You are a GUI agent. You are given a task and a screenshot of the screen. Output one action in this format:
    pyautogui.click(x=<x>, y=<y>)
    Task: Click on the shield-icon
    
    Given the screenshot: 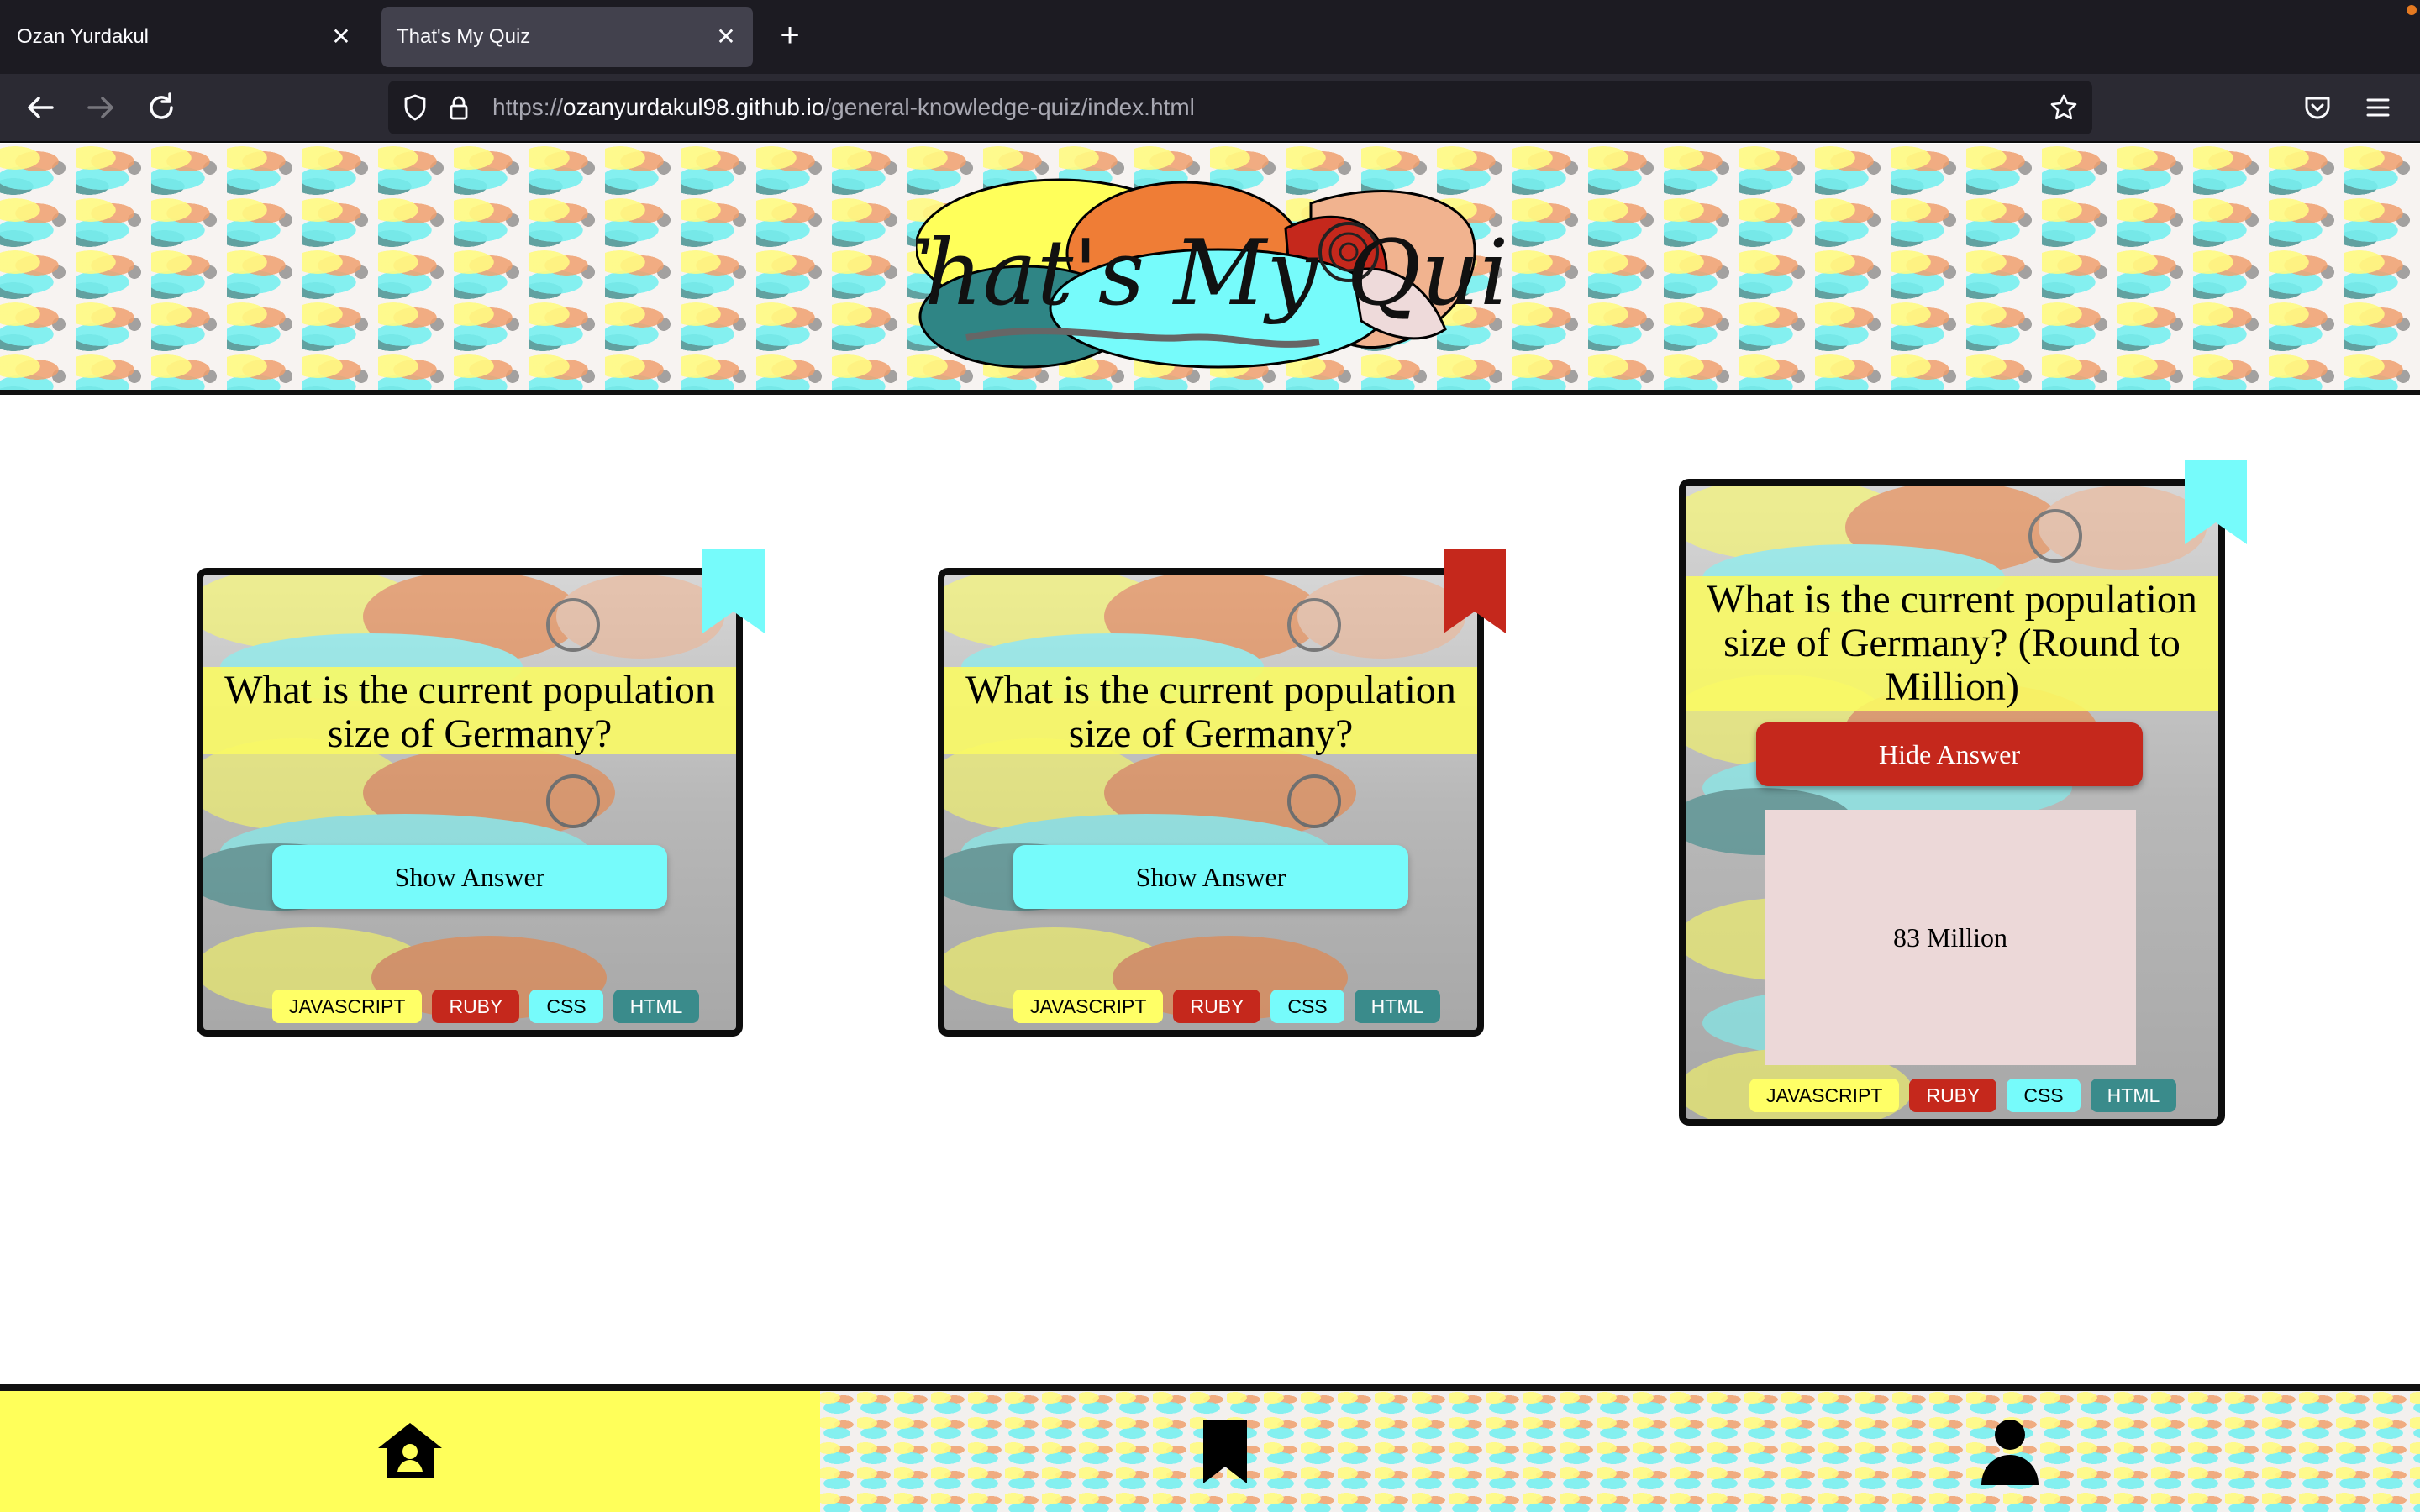 What is the action you would take?
    pyautogui.click(x=415, y=107)
    